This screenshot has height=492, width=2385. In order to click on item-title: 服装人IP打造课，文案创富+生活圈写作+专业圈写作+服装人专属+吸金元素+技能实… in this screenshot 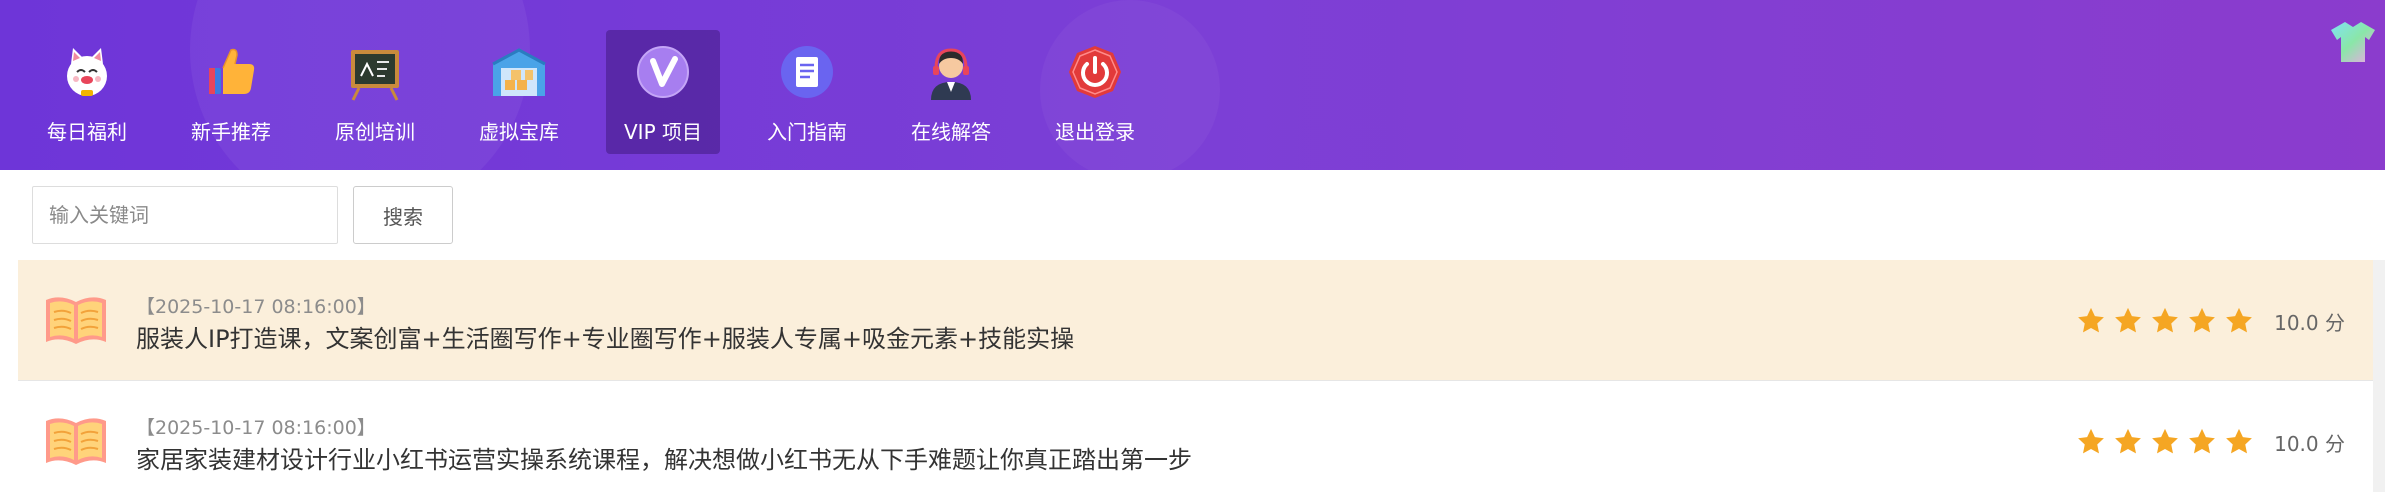, I will do `click(605, 336)`.